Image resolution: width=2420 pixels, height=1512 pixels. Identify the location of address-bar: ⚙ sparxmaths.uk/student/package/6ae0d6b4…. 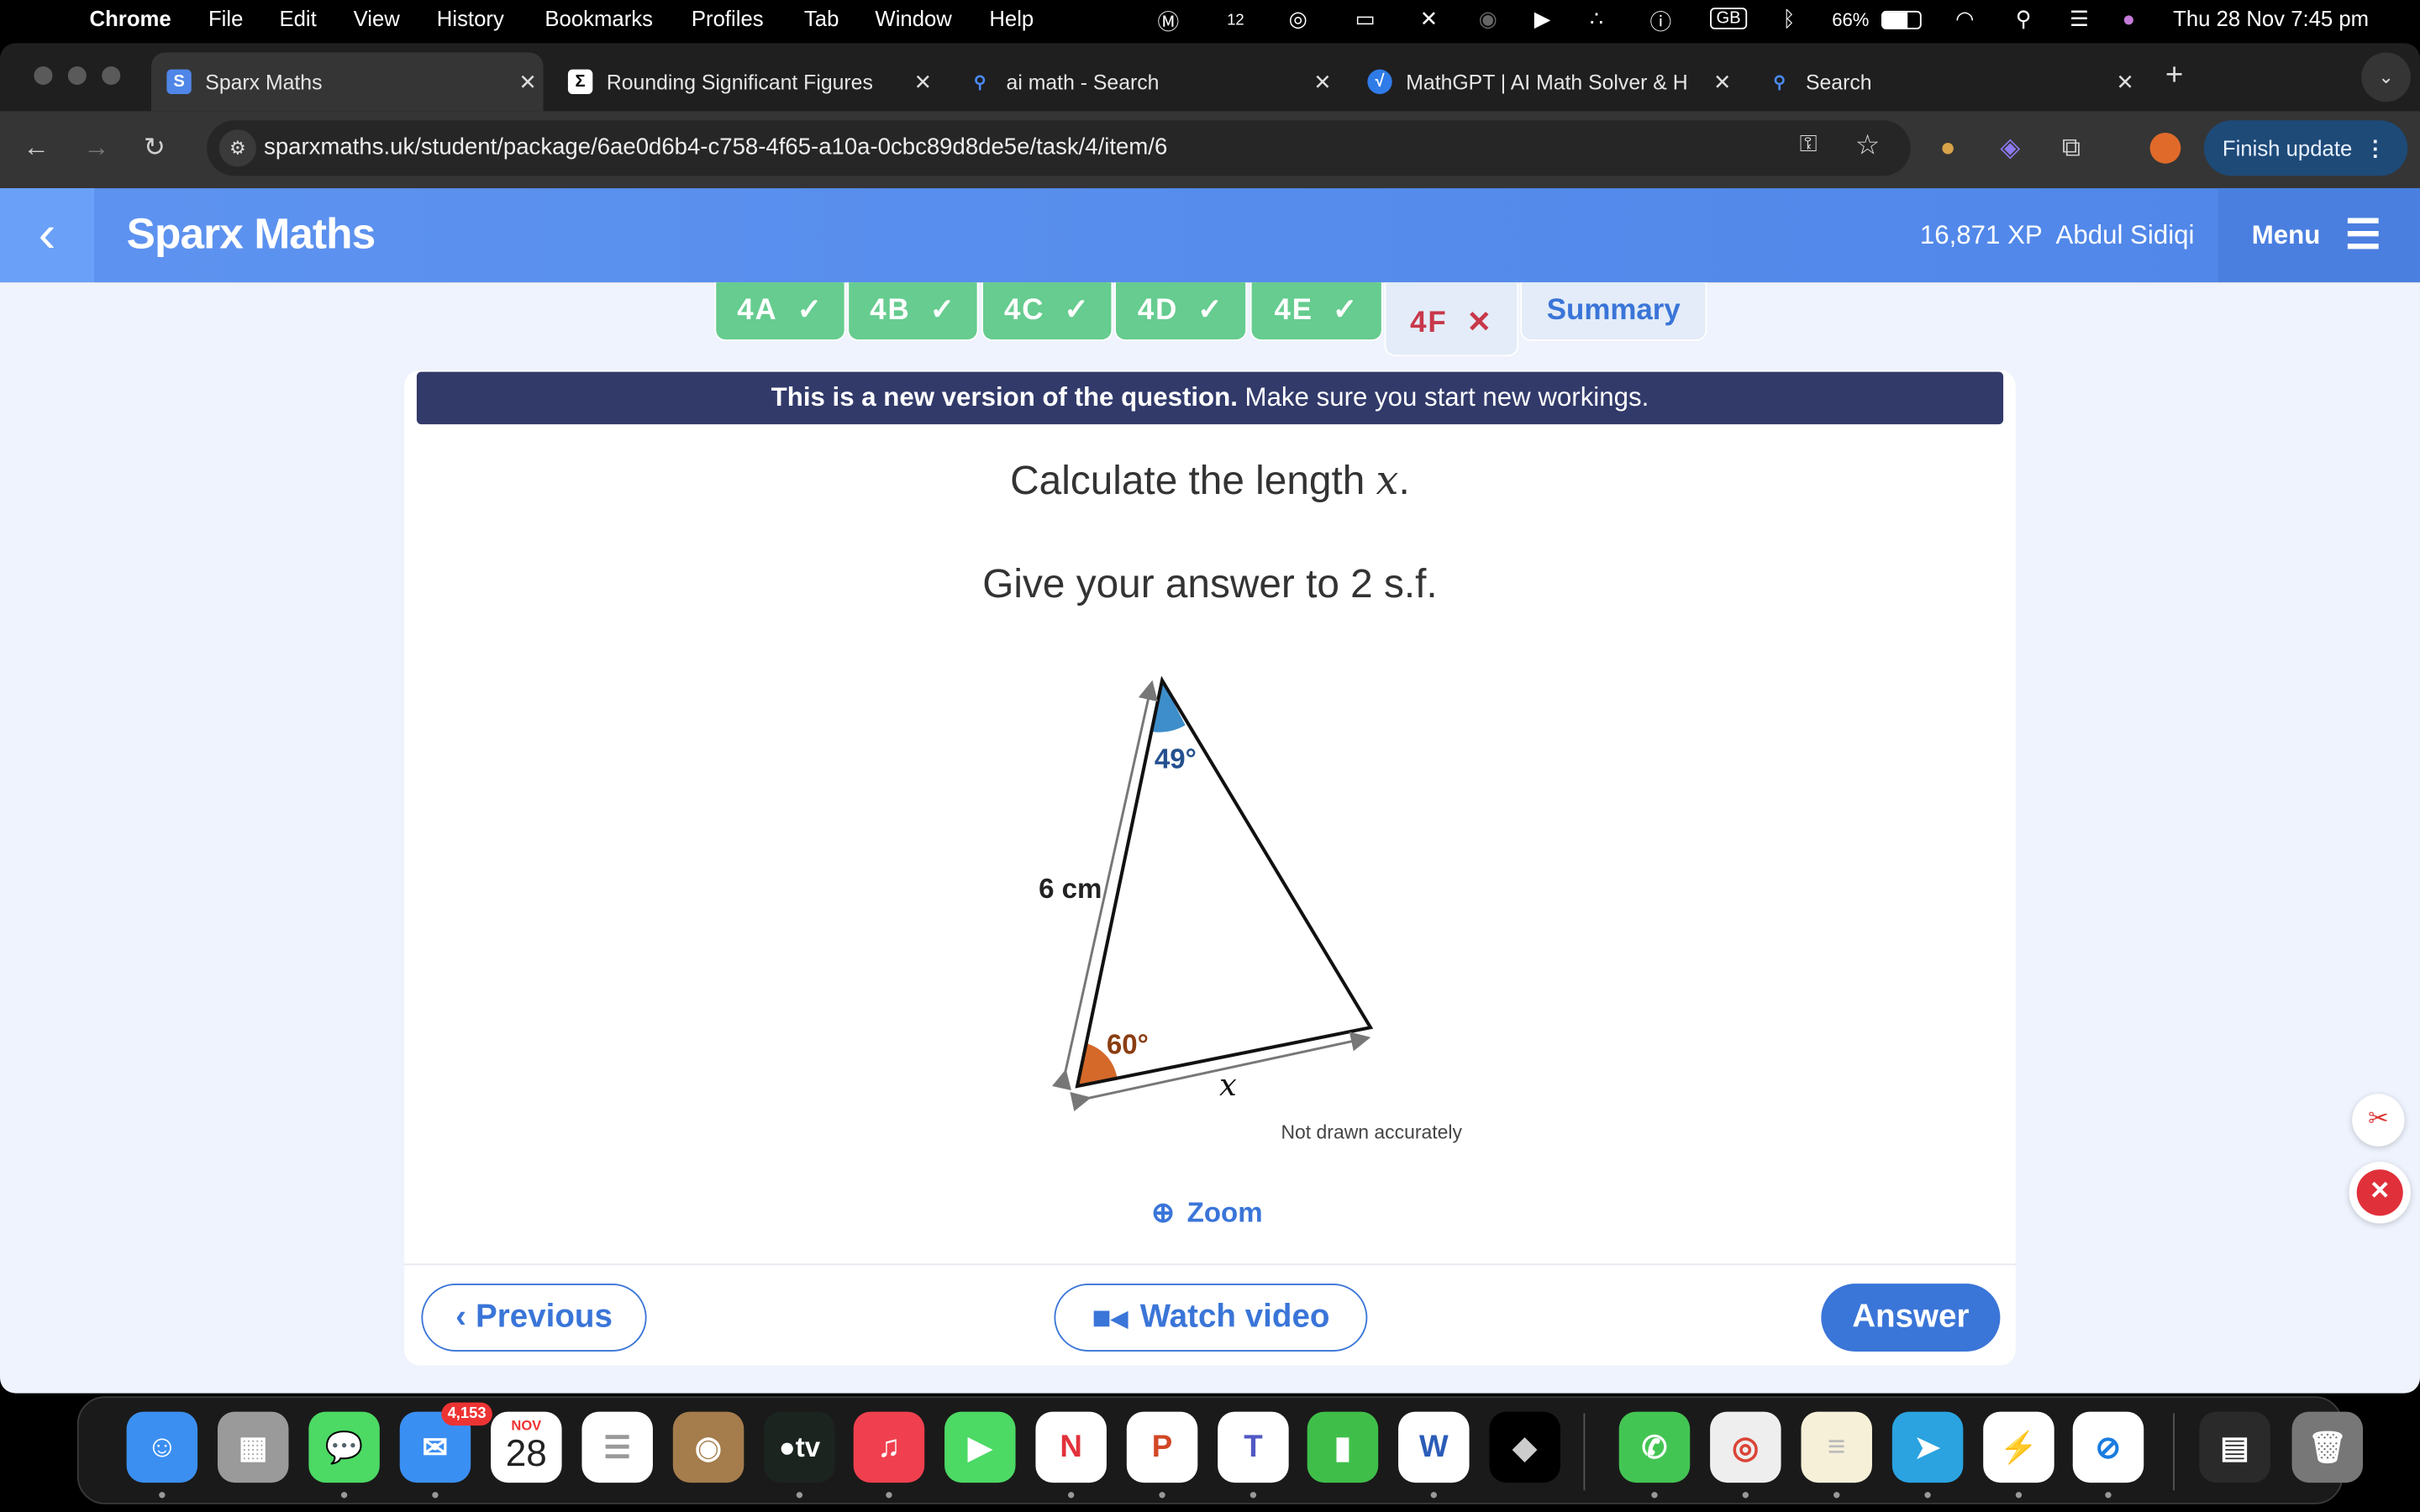
(1059, 148).